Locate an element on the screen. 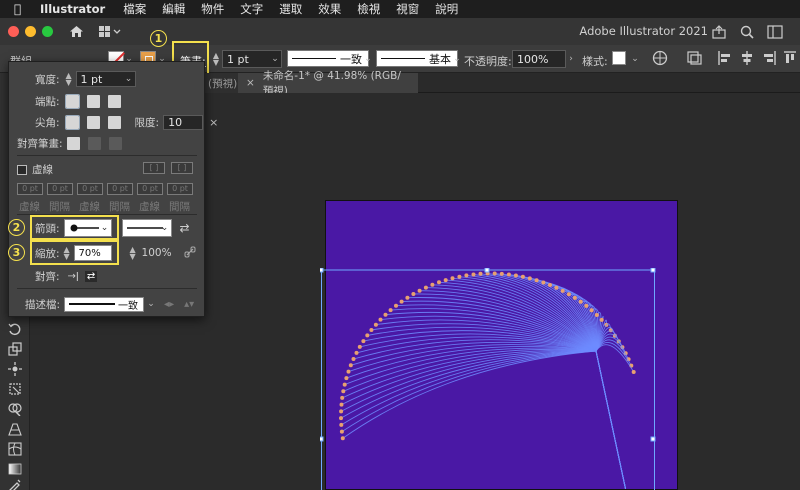  round-cap-button is located at coordinates (93, 101).